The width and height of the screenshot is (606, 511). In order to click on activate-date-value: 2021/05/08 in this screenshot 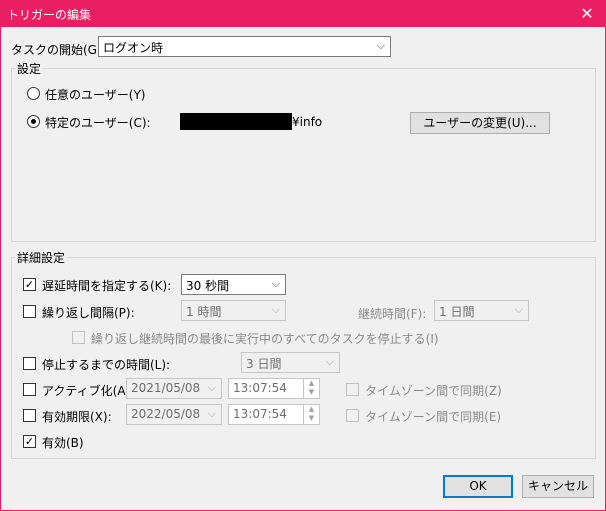, I will do `click(166, 388)`.